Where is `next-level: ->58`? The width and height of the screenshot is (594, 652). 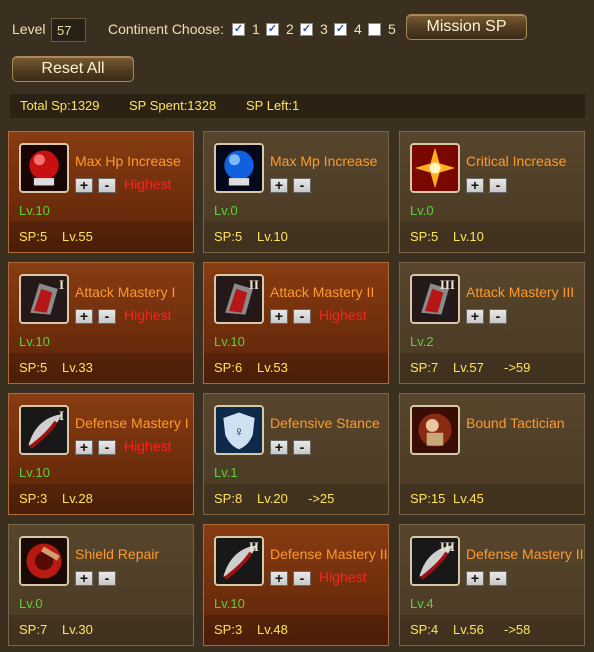
next-level: ->58 is located at coordinates (517, 629).